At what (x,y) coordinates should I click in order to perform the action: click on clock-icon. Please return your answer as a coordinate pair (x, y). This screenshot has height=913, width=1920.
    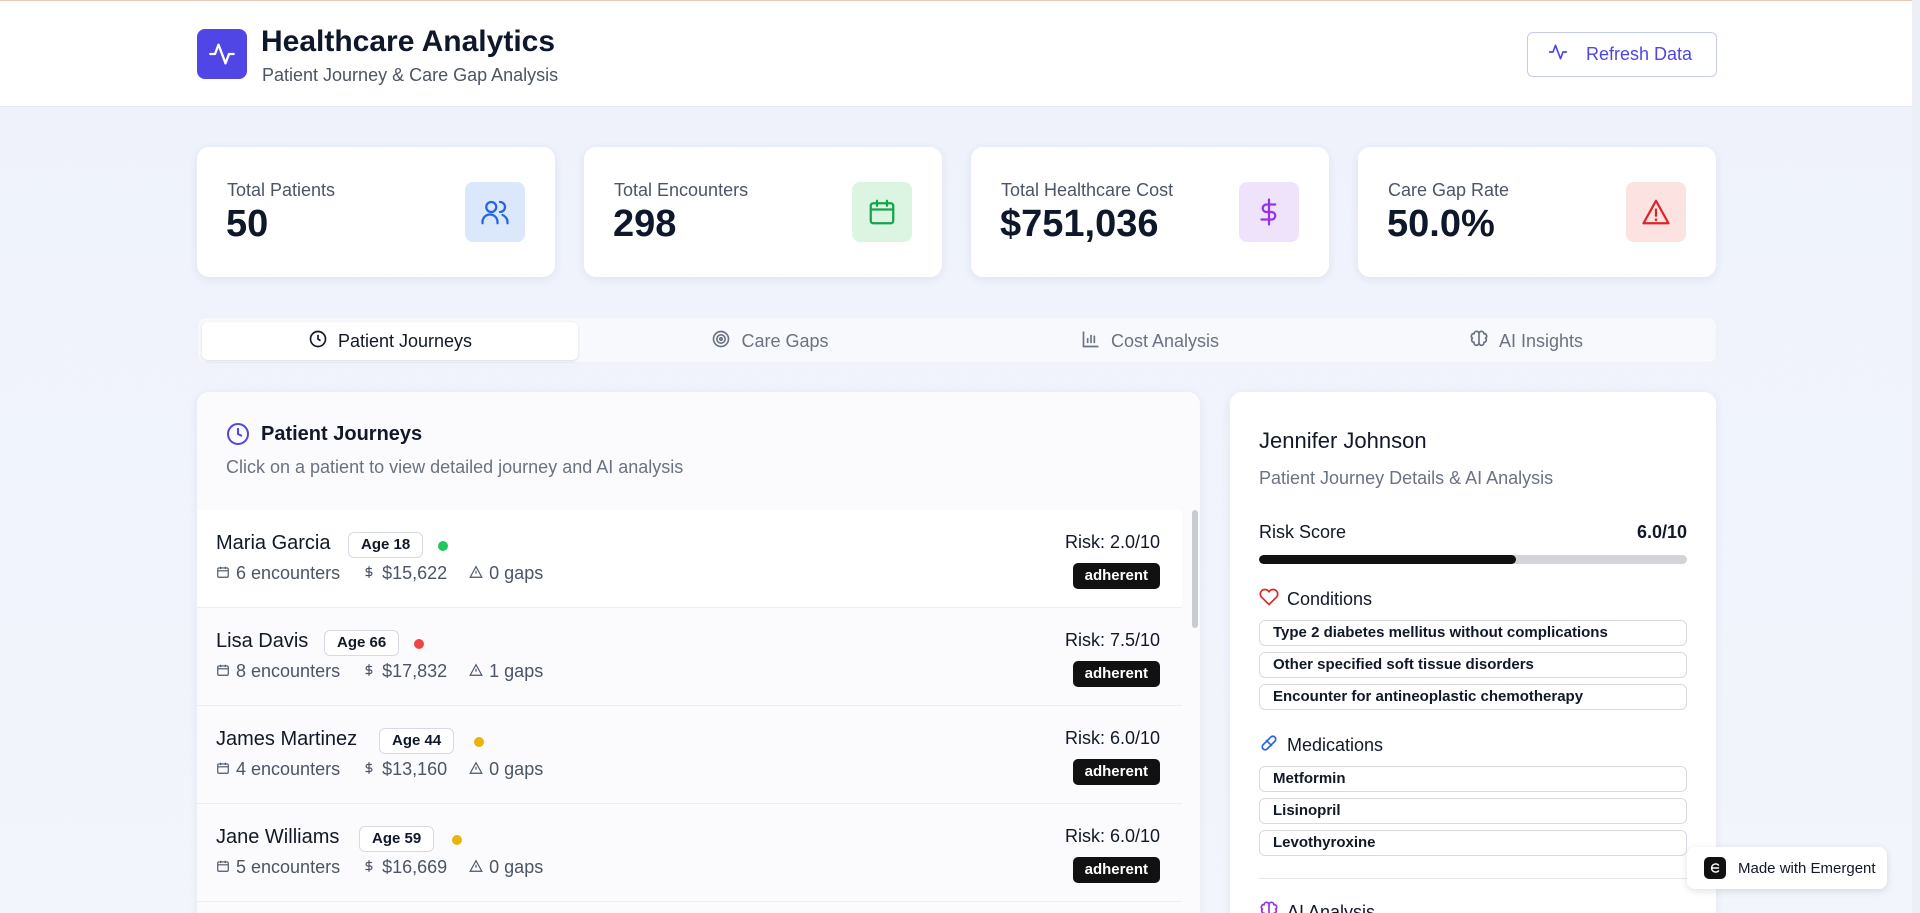
    Looking at the image, I should click on (318, 341).